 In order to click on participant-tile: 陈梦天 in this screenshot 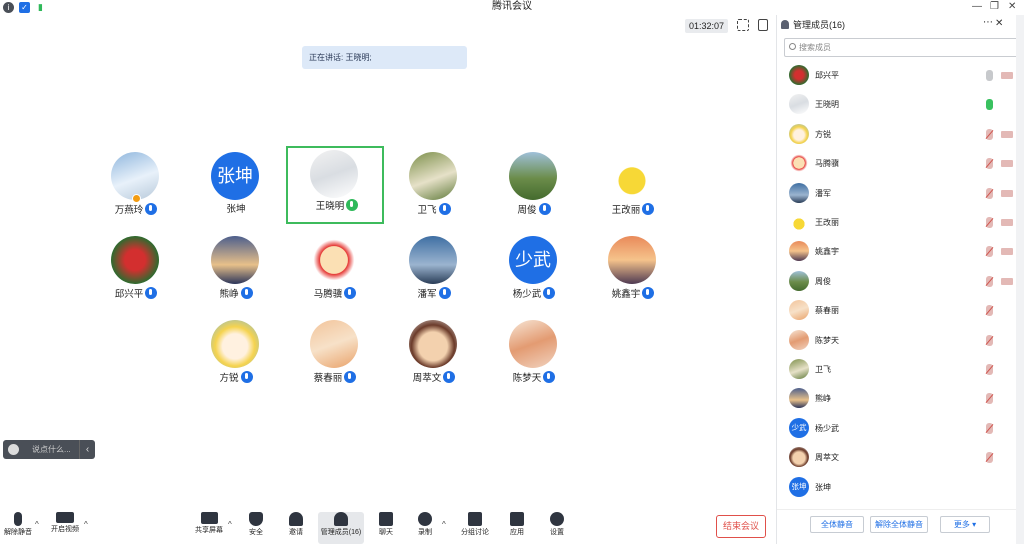, I will do `click(534, 357)`.